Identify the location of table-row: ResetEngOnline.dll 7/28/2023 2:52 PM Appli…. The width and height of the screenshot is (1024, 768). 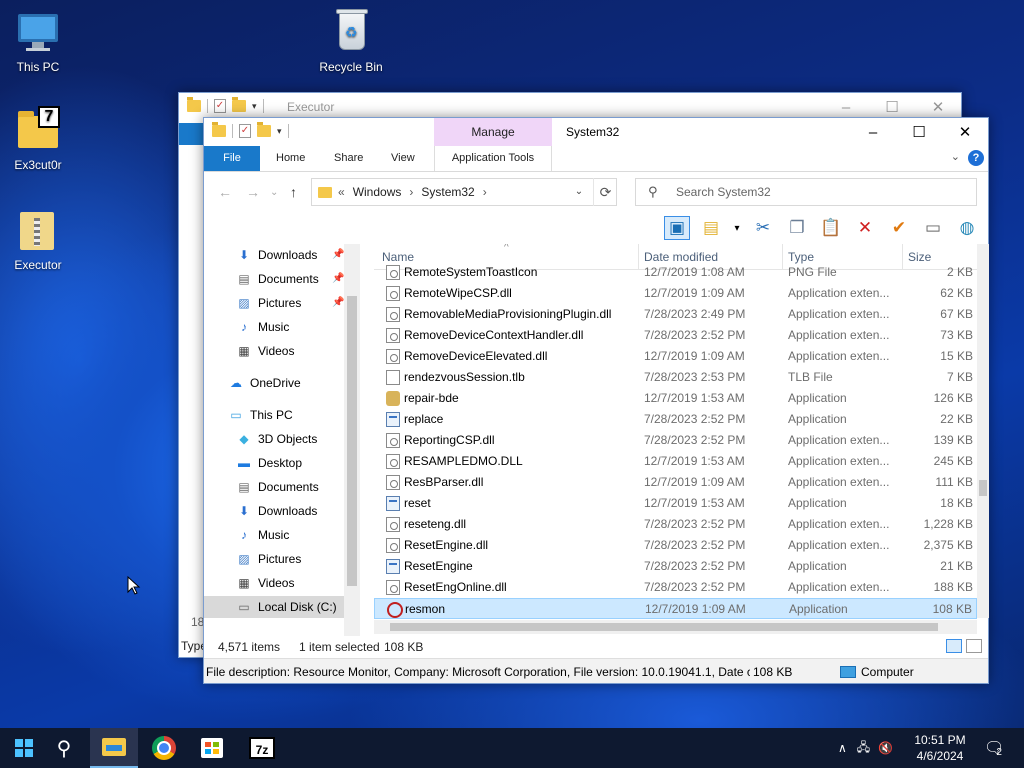
(675, 587).